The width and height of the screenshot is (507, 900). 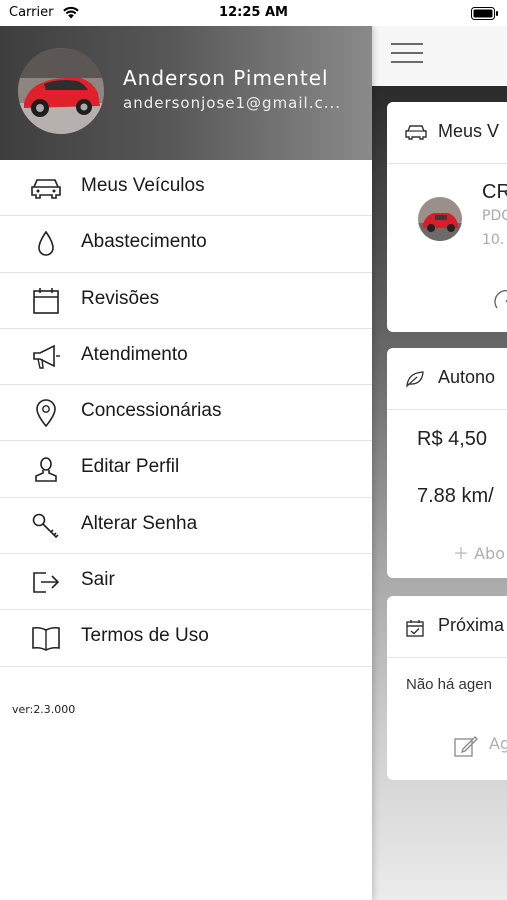 What do you see at coordinates (439, 56) in the screenshot?
I see `app-top-bar` at bounding box center [439, 56].